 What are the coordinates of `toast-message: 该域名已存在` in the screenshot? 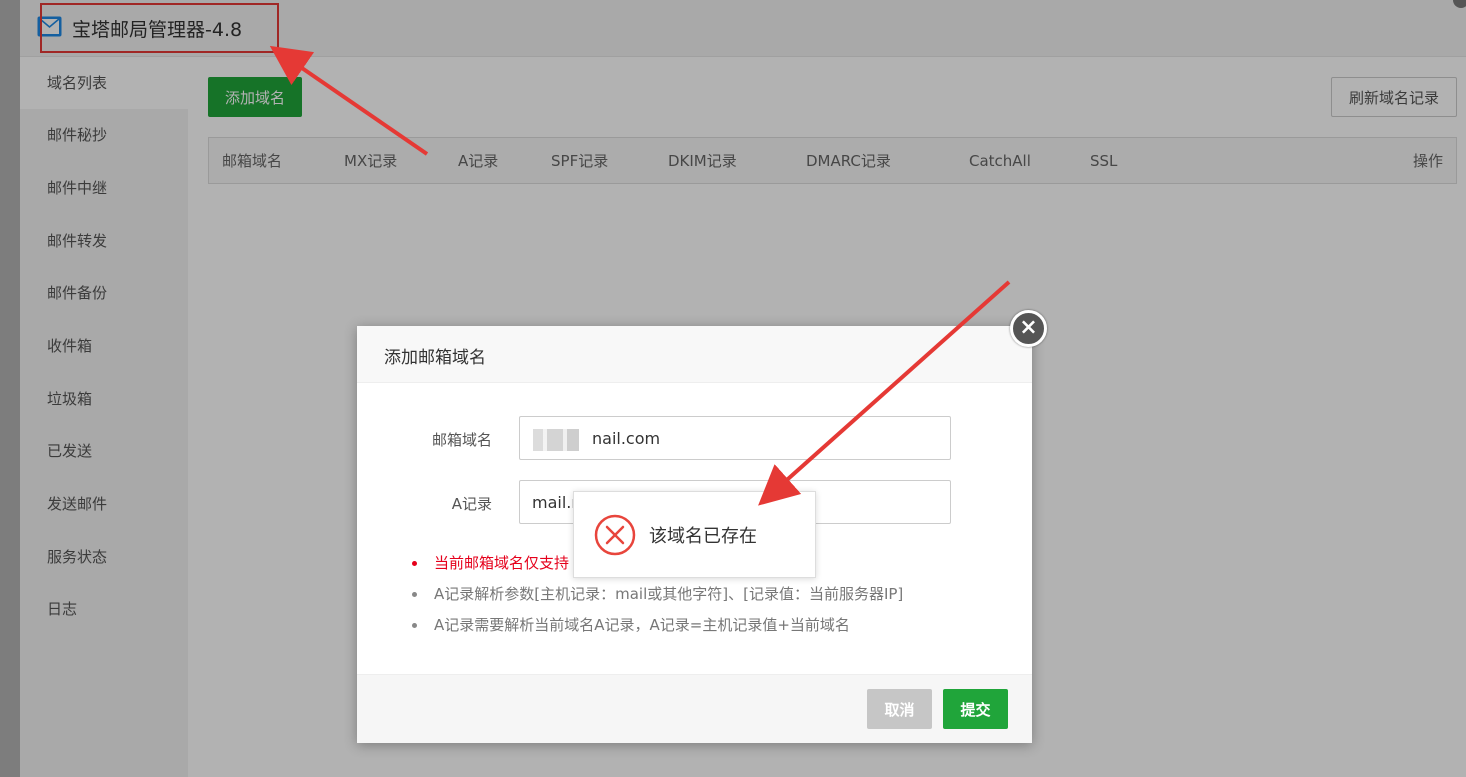 It's located at (703, 536).